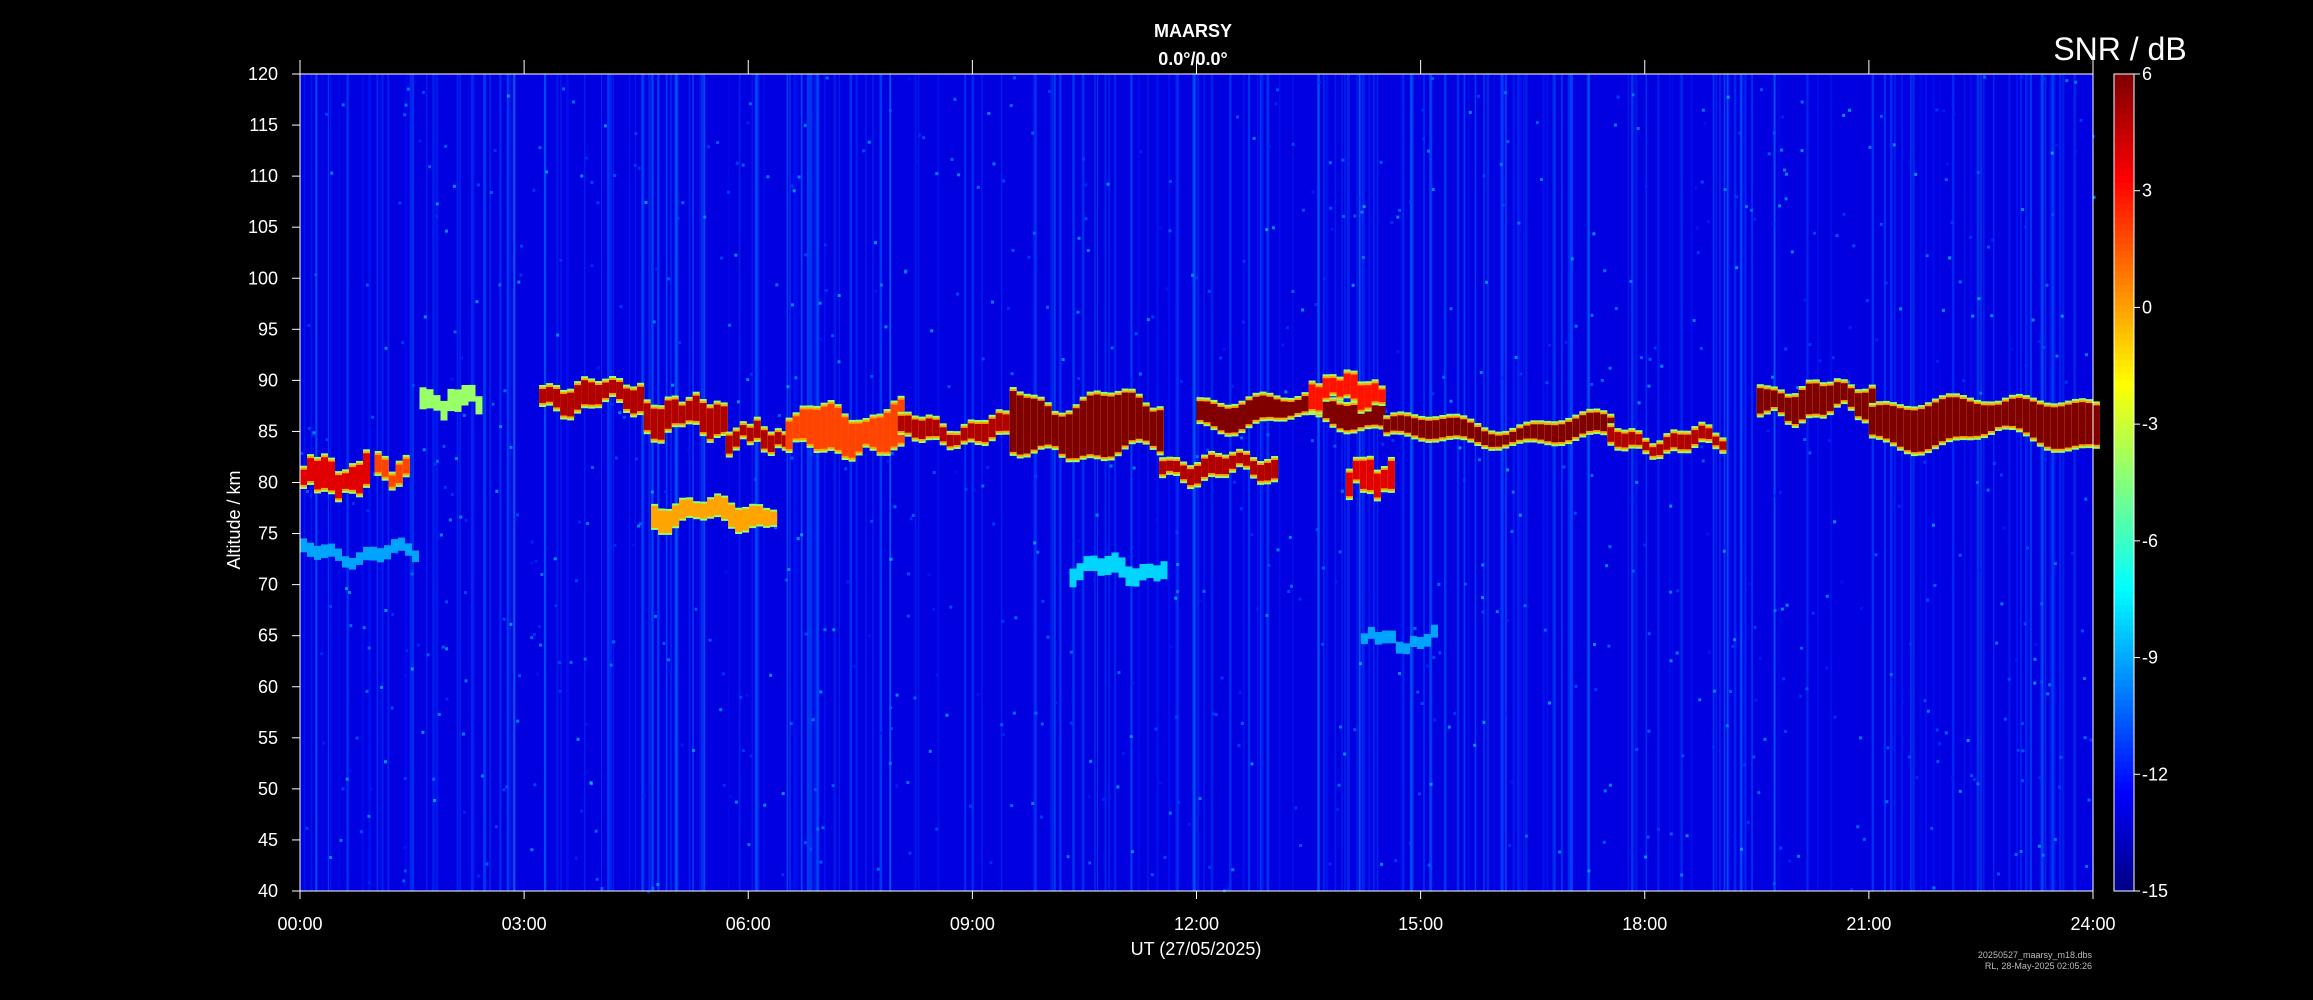 The height and width of the screenshot is (1000, 2313). What do you see at coordinates (1644, 924) in the screenshot?
I see `x-tick-label: 18:00` at bounding box center [1644, 924].